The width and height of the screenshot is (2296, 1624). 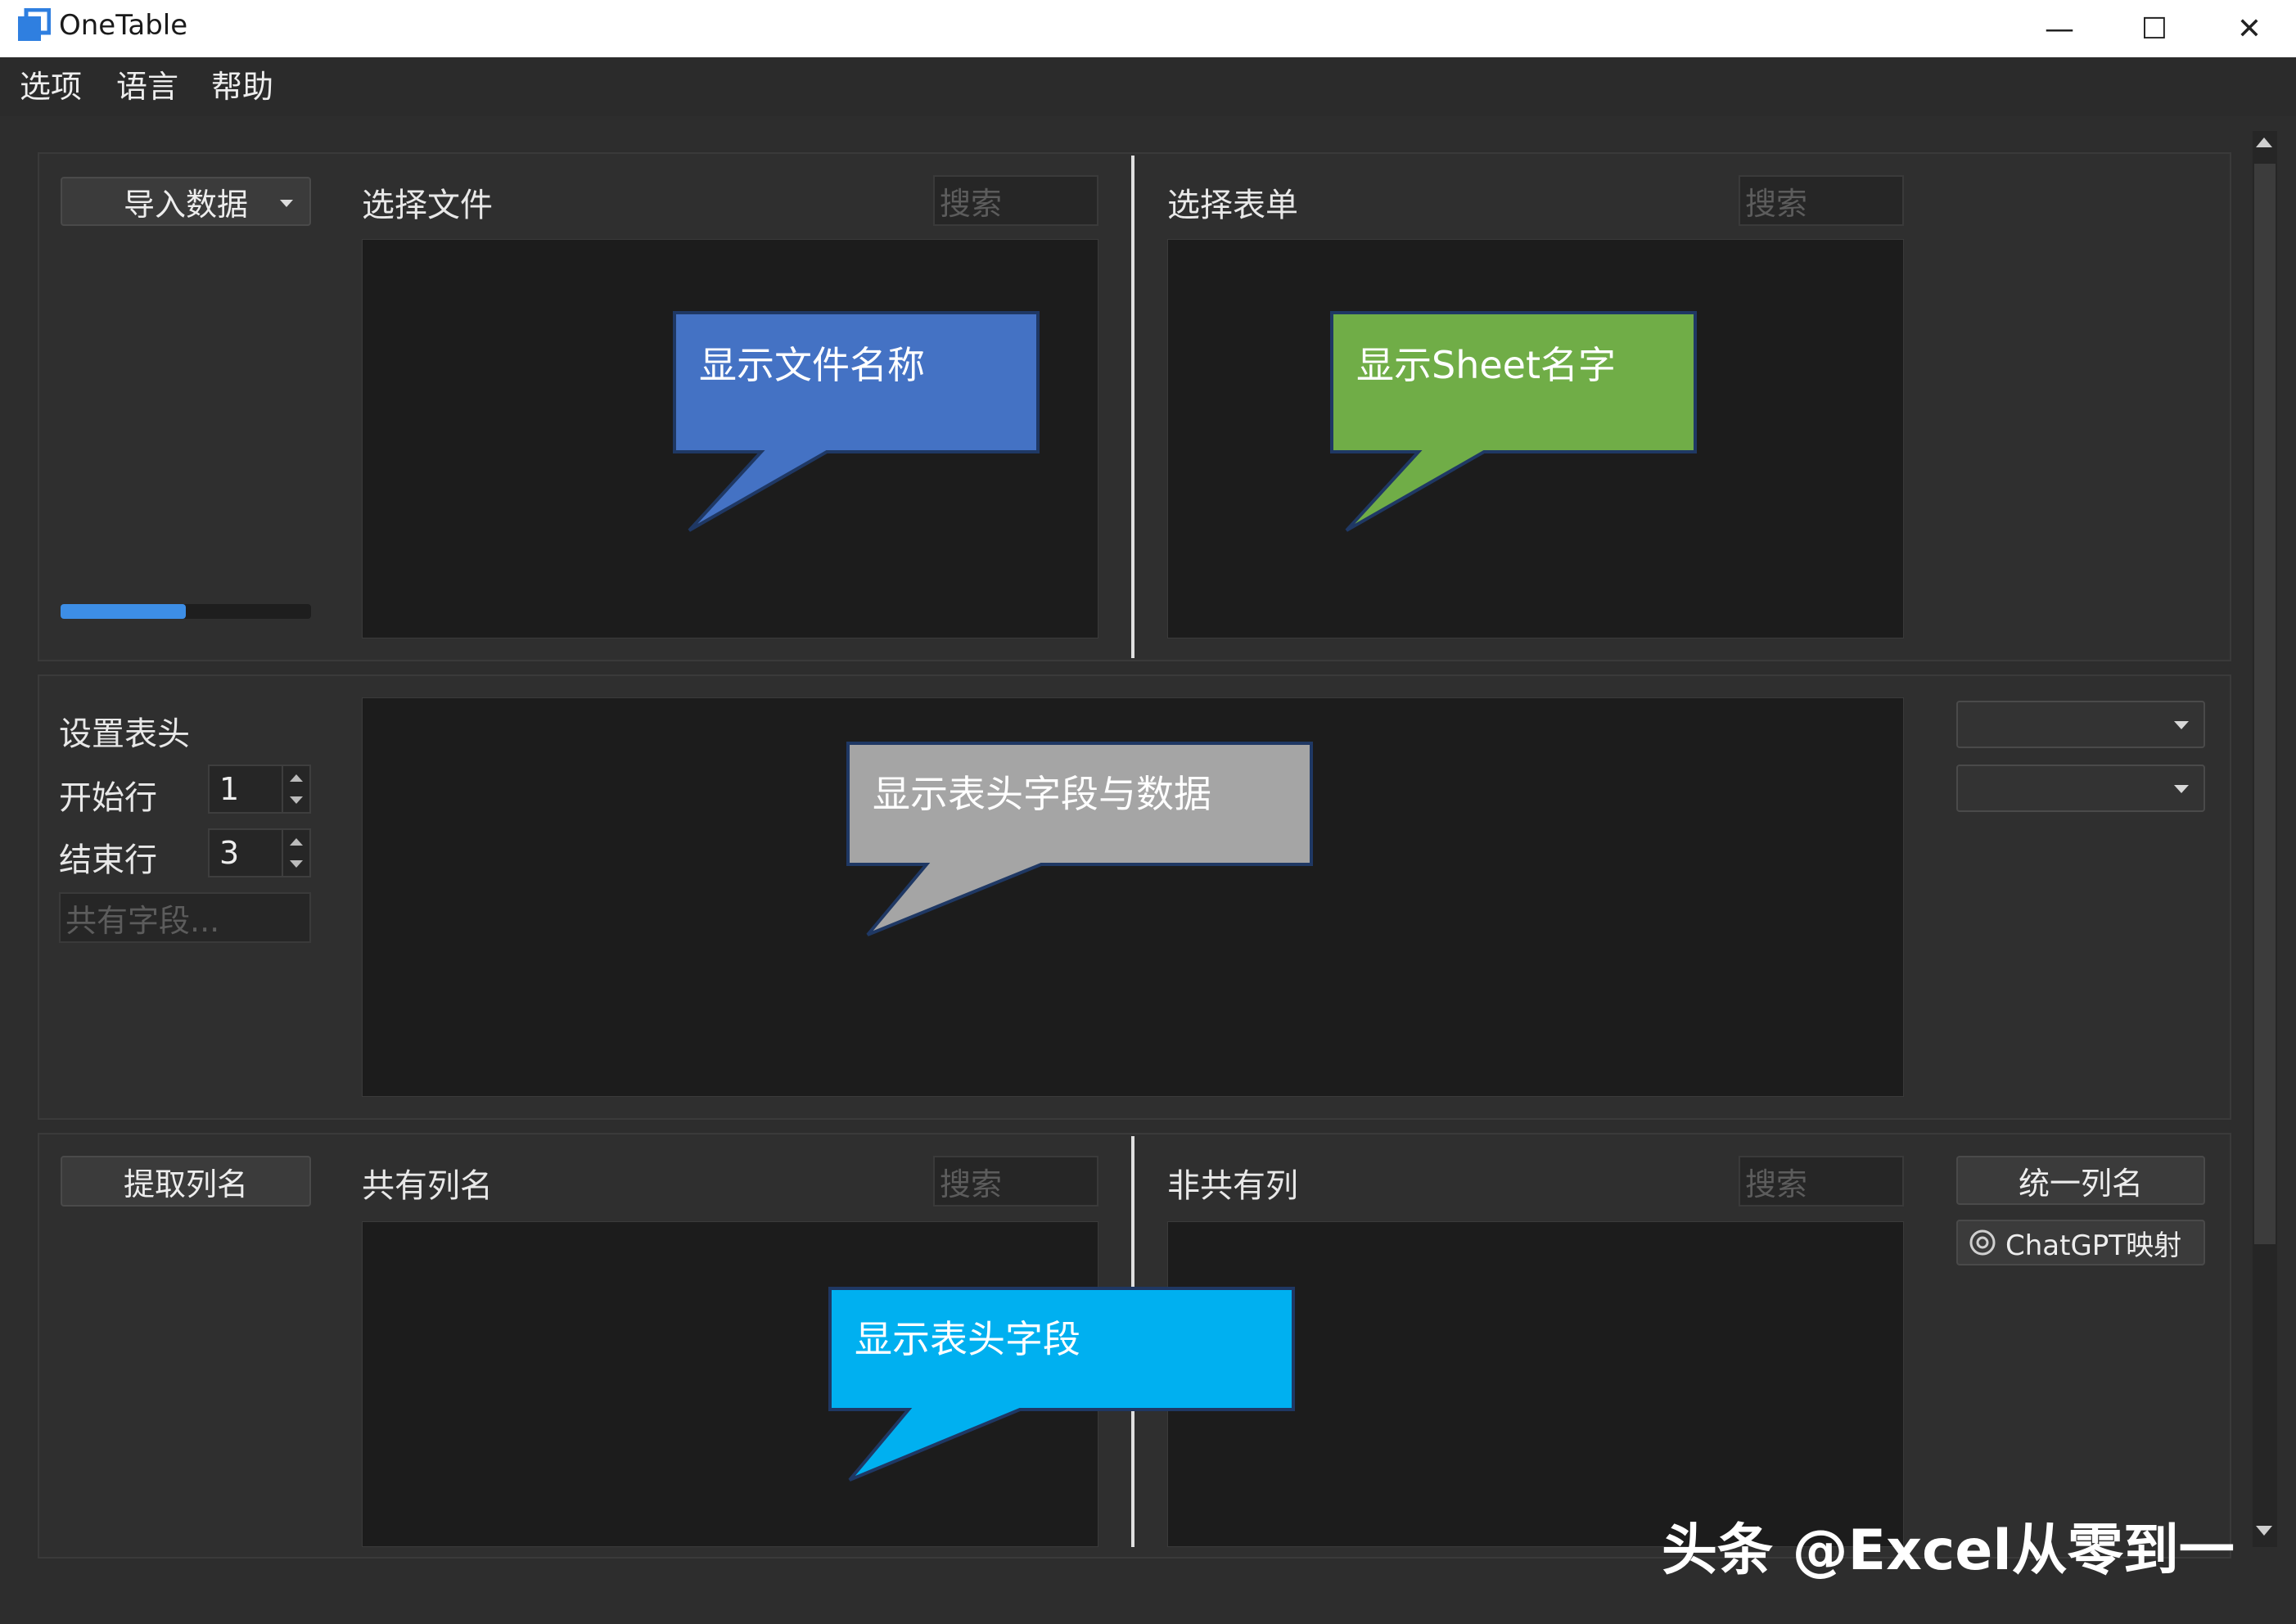 I want to click on import-progress-bar, so click(x=186, y=612).